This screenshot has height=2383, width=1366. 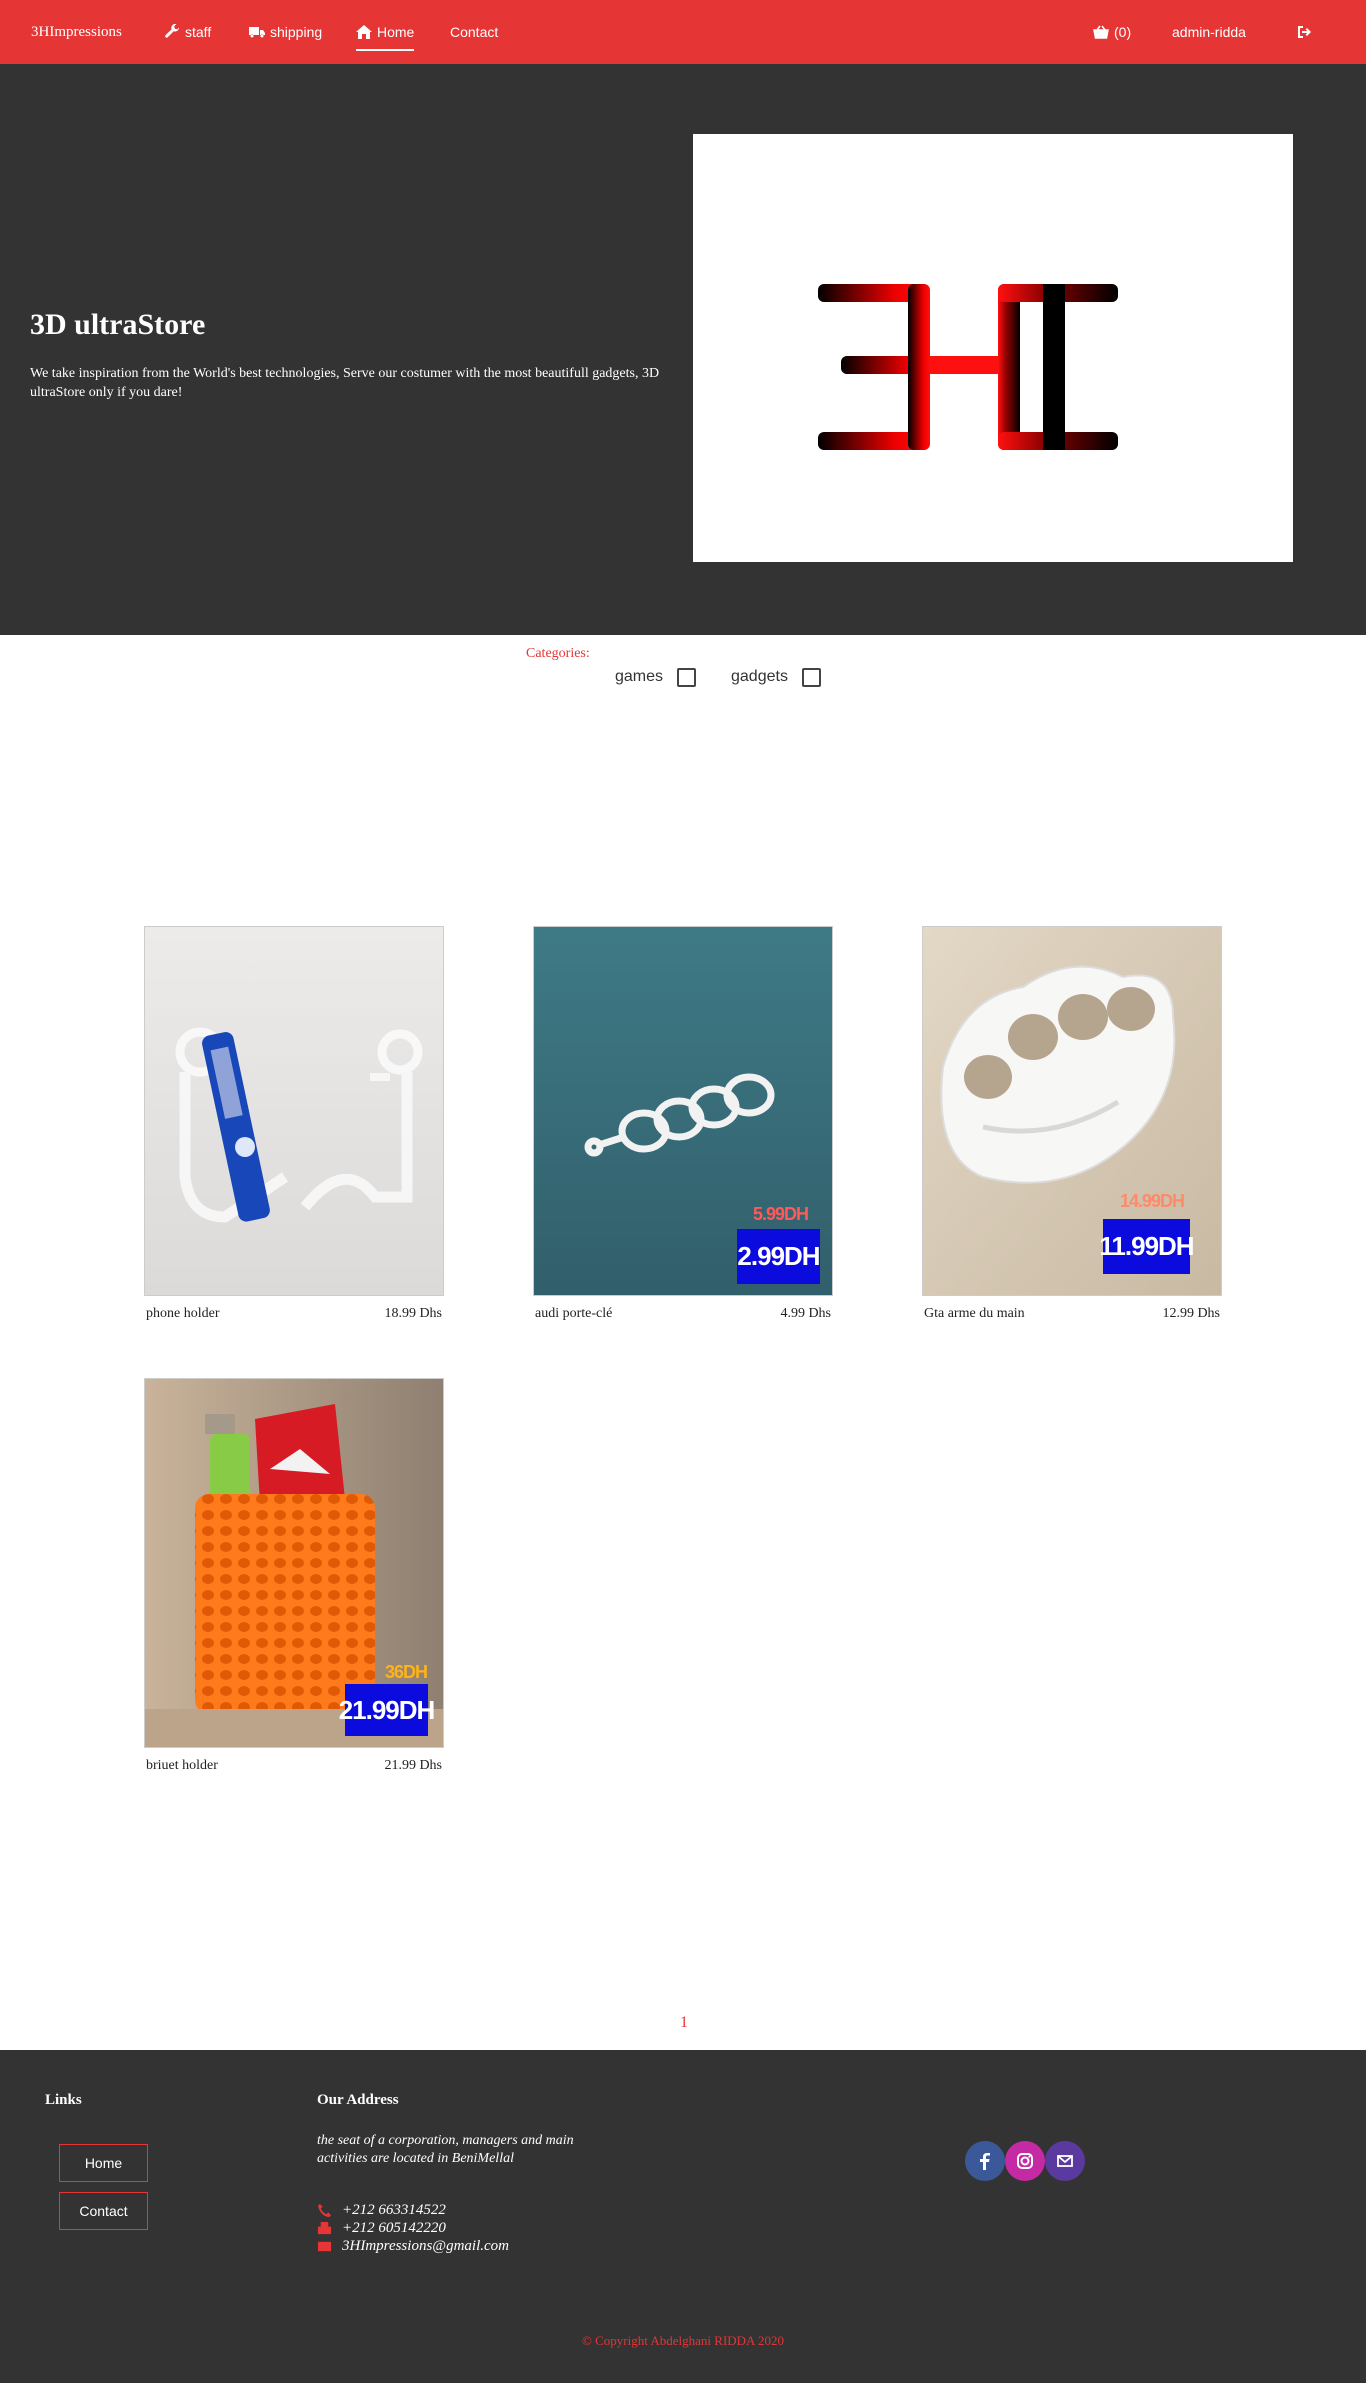 I want to click on price-tag: 2.99DH, so click(x=779, y=1256).